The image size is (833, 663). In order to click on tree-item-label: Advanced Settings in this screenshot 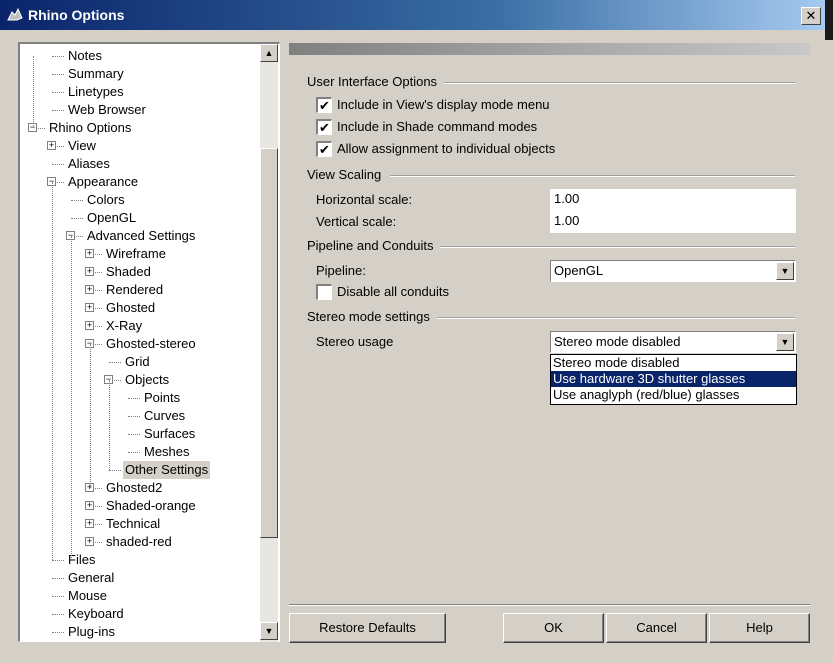, I will do `click(141, 235)`.